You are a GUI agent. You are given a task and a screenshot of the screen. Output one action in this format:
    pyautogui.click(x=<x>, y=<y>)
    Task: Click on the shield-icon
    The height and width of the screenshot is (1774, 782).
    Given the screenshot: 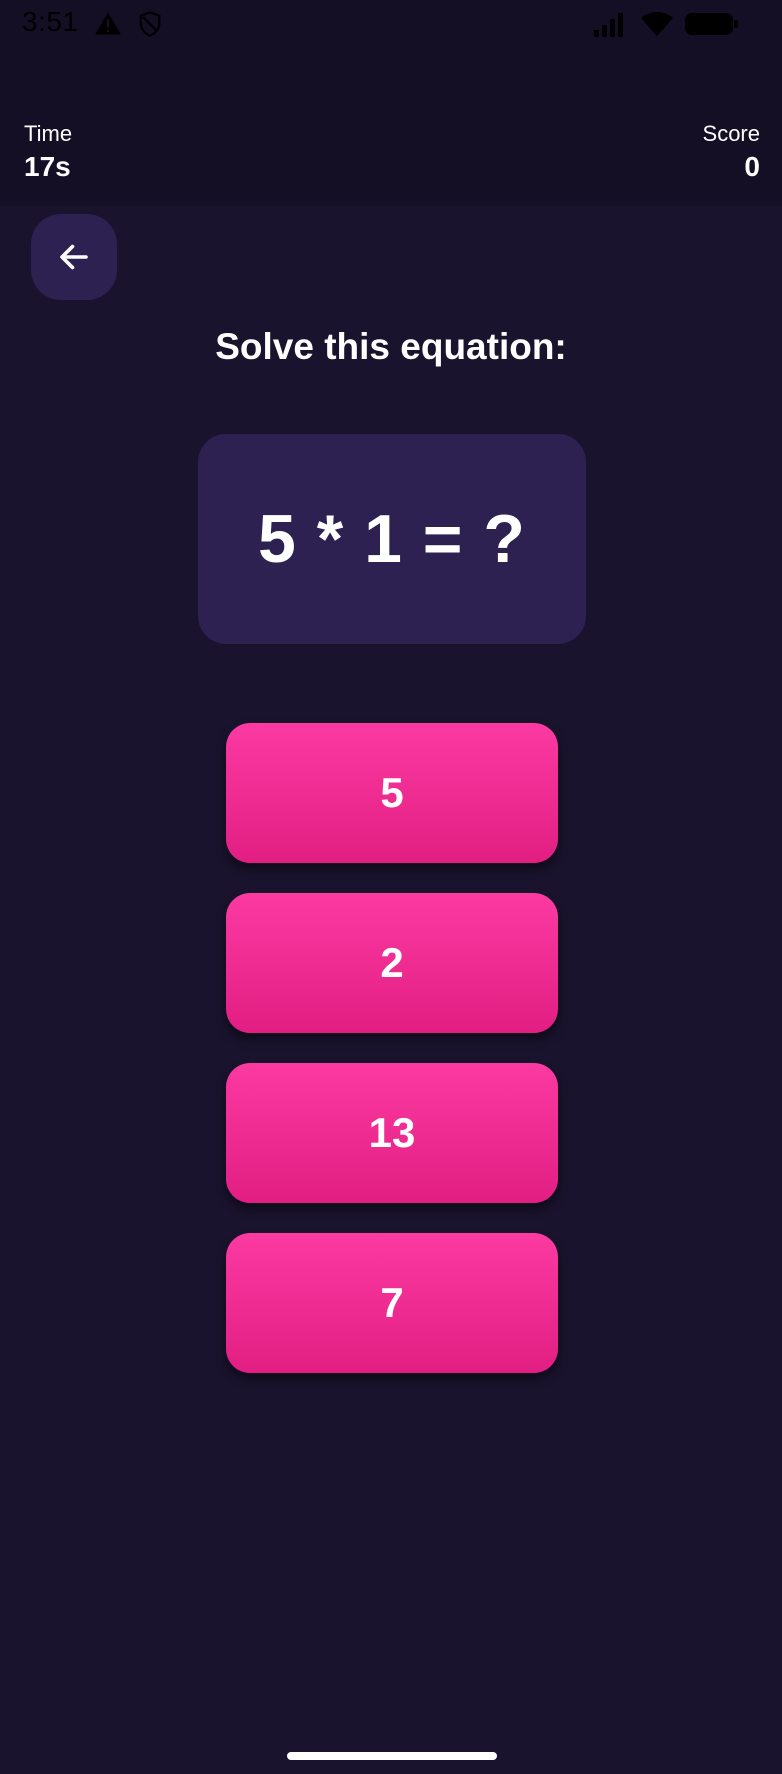 What is the action you would take?
    pyautogui.click(x=150, y=24)
    